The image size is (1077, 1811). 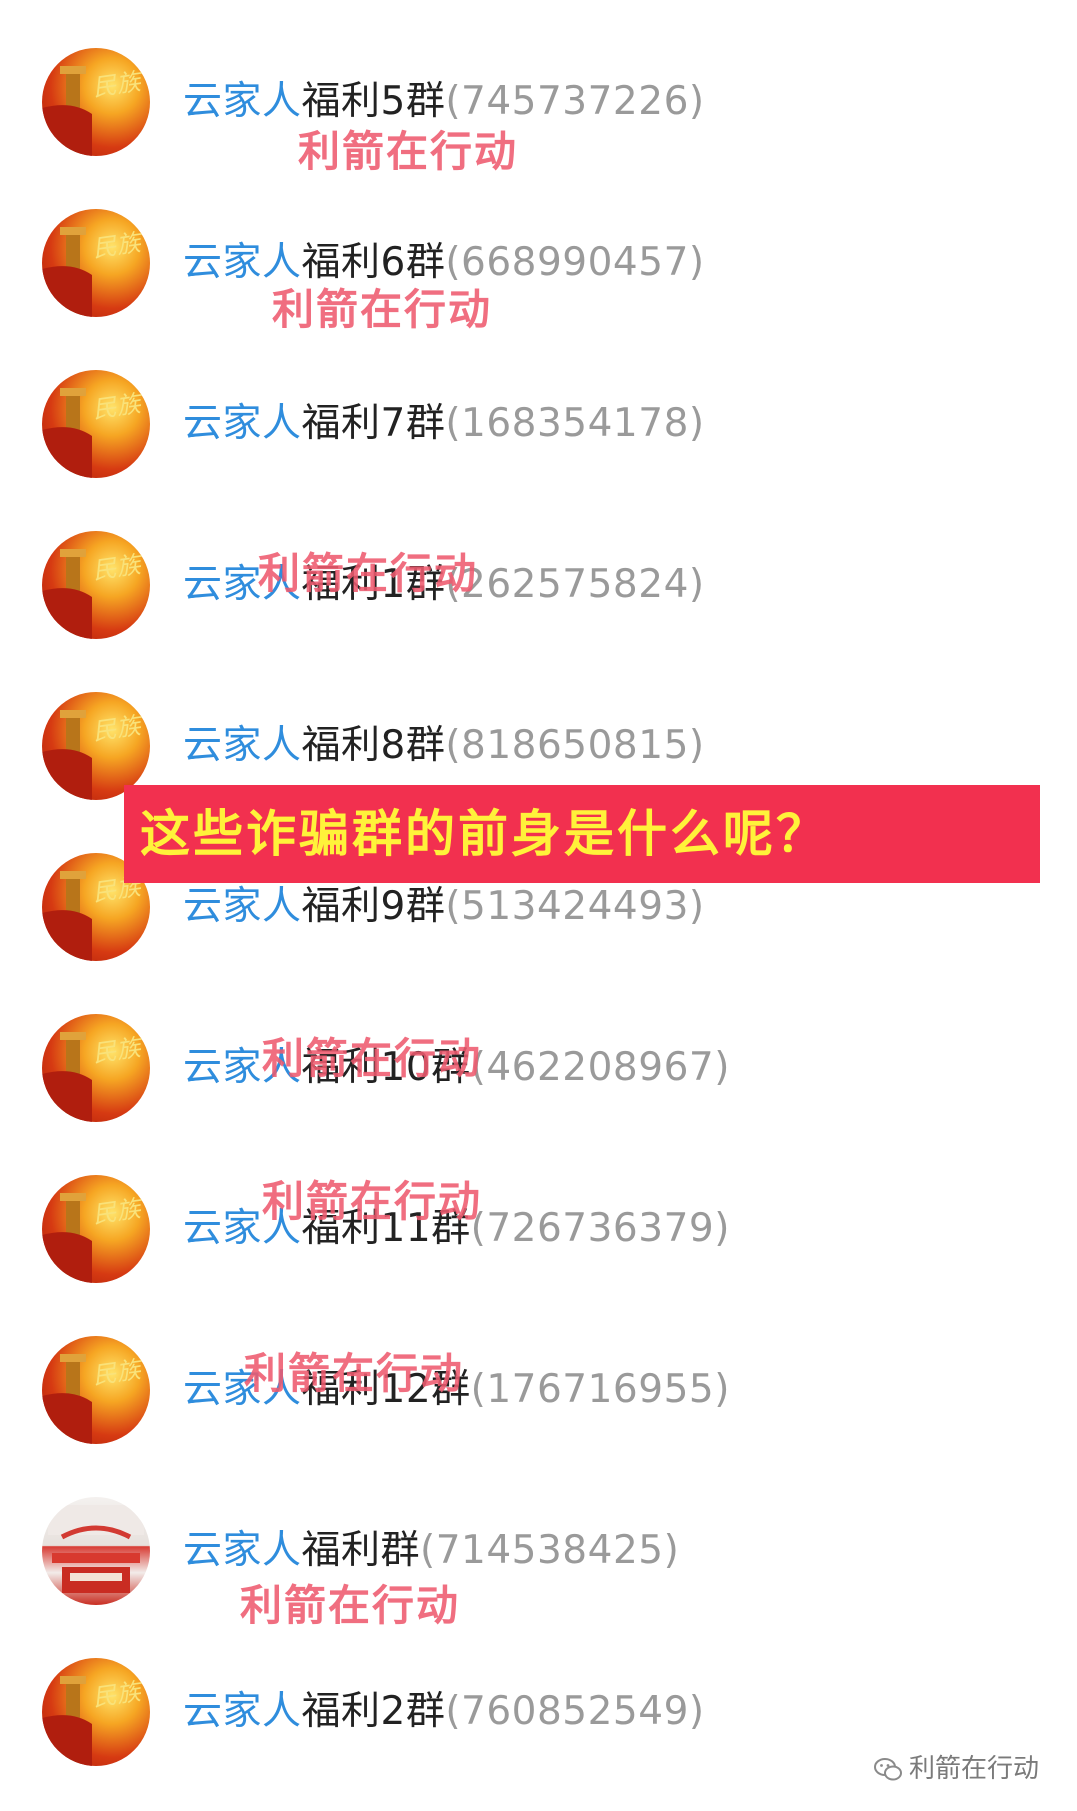 I want to click on account-watermark-text: 利箭在行动, so click(x=973, y=1769).